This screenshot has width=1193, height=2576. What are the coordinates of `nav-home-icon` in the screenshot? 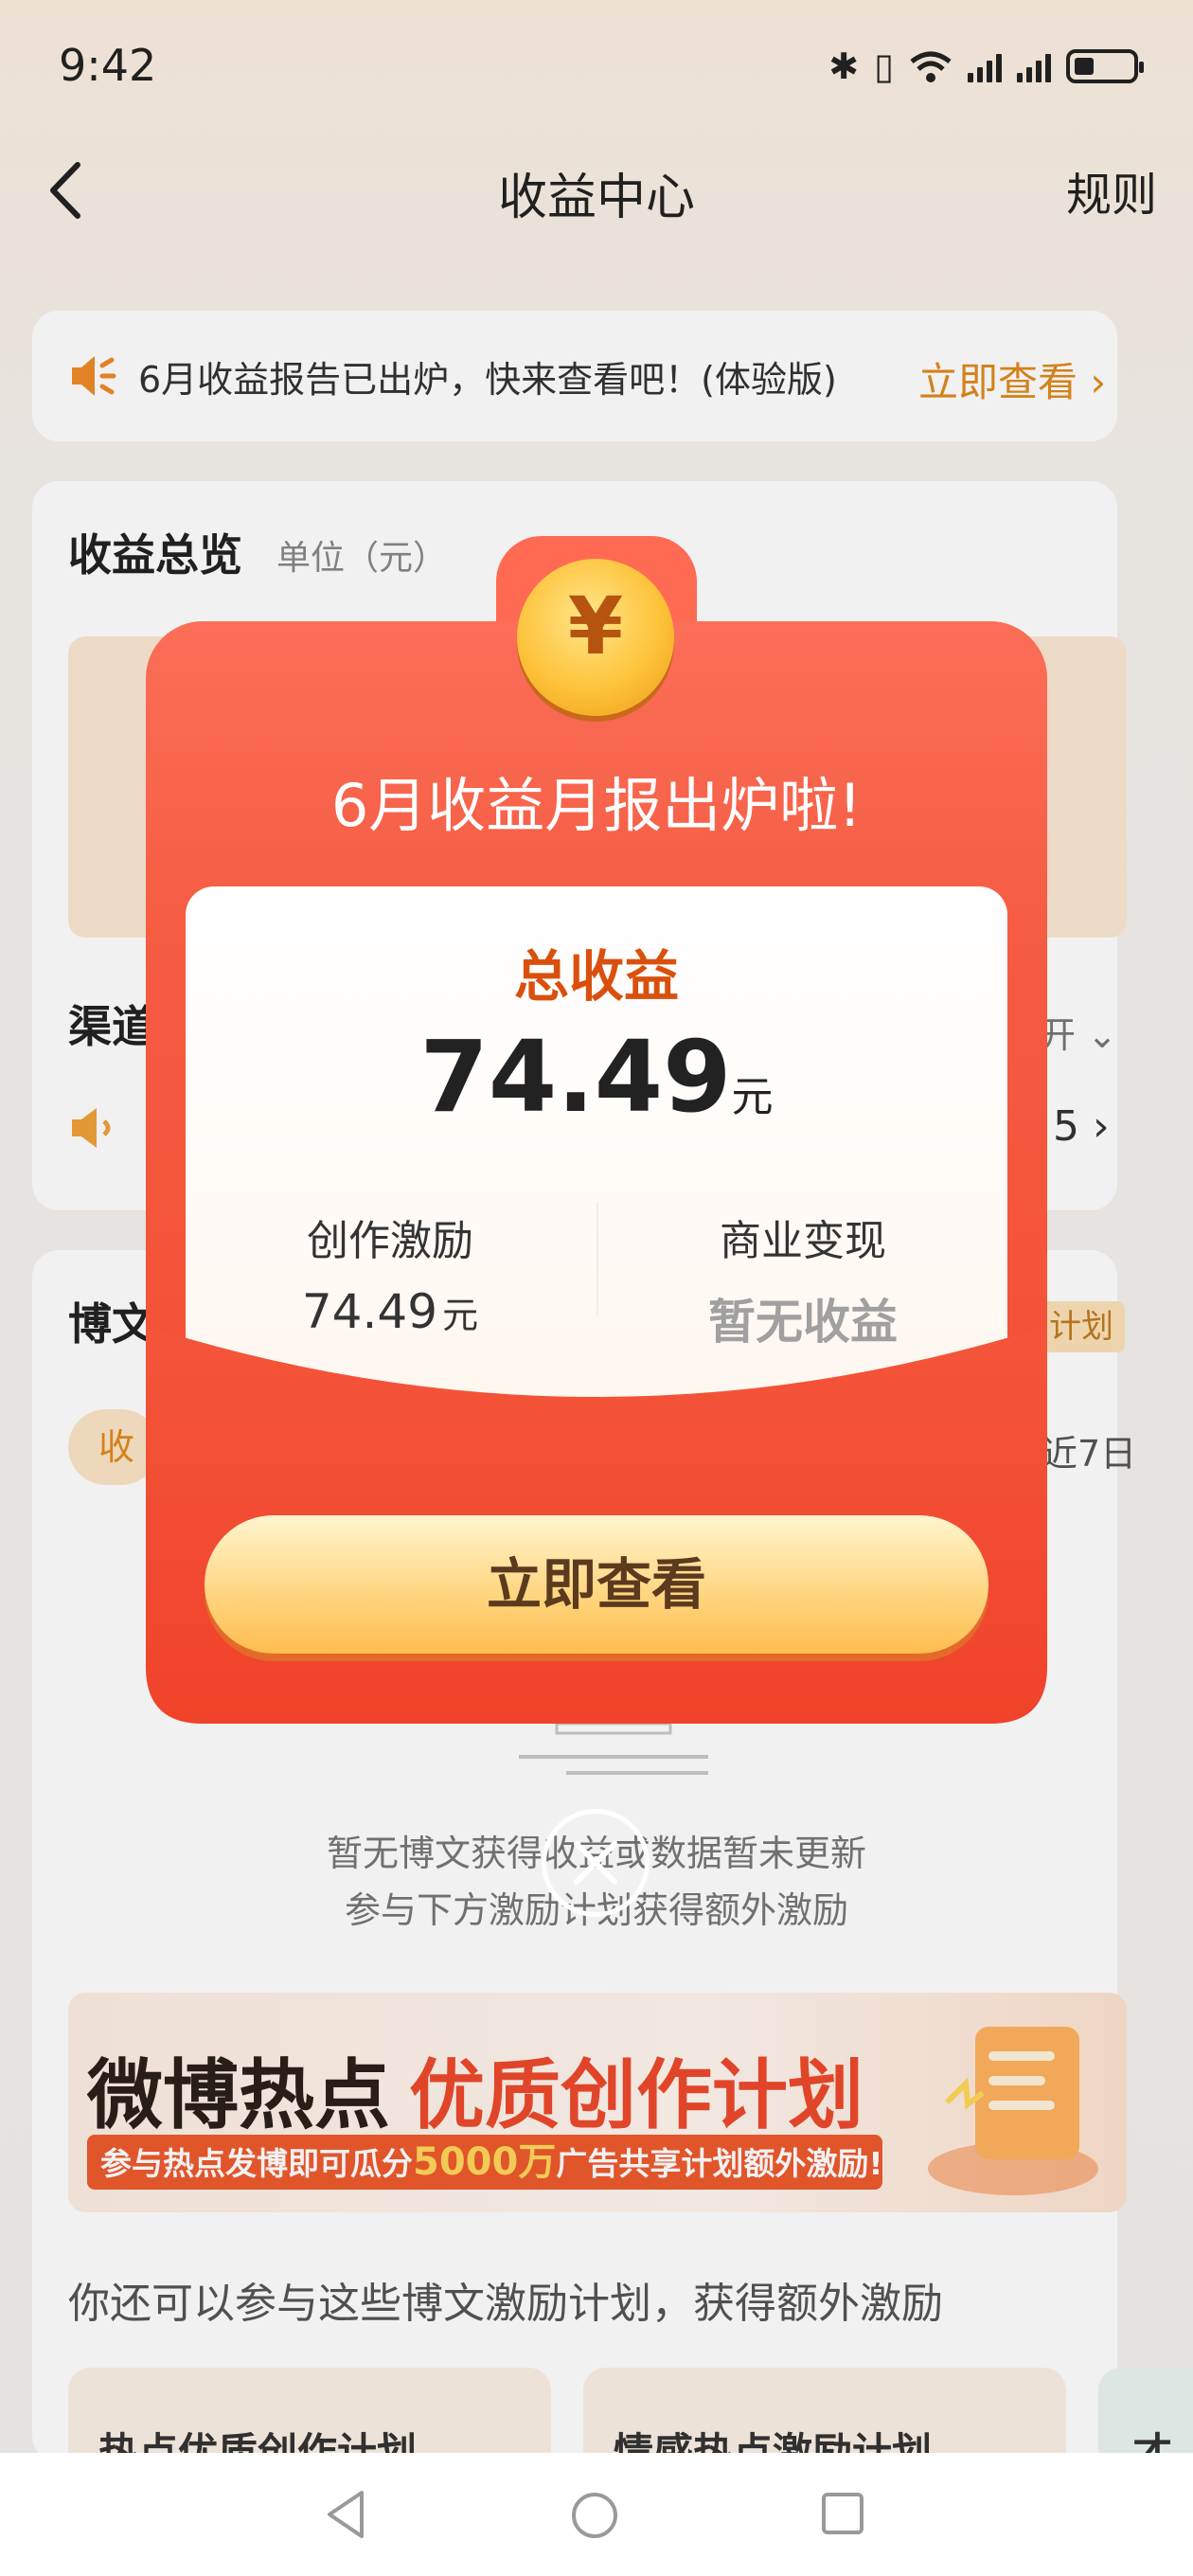 It's located at (594, 2515).